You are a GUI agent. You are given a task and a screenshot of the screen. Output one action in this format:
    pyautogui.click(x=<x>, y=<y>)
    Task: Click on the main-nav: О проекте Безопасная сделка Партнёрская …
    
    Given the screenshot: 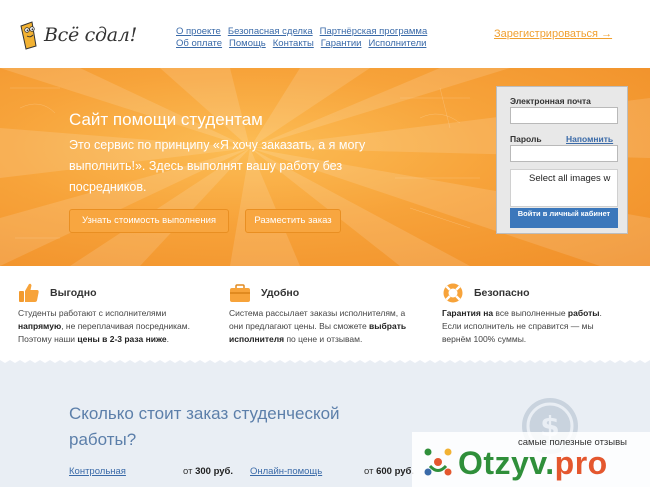 What is the action you would take?
    pyautogui.click(x=301, y=38)
    